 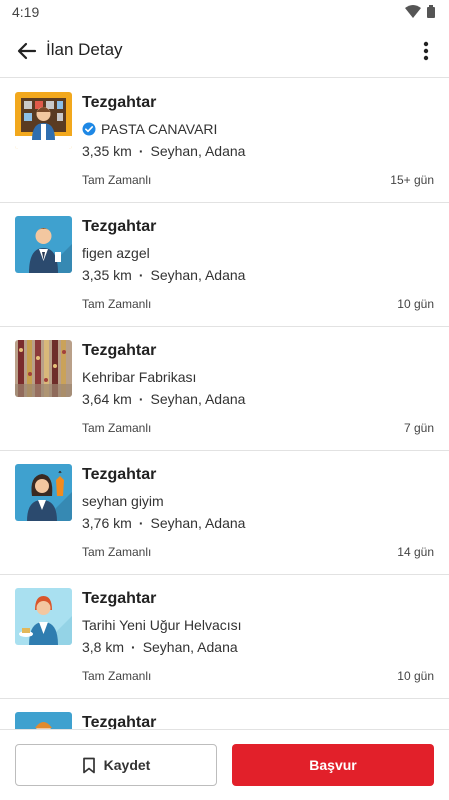 I want to click on page-title: İlan Detay, so click(x=84, y=49).